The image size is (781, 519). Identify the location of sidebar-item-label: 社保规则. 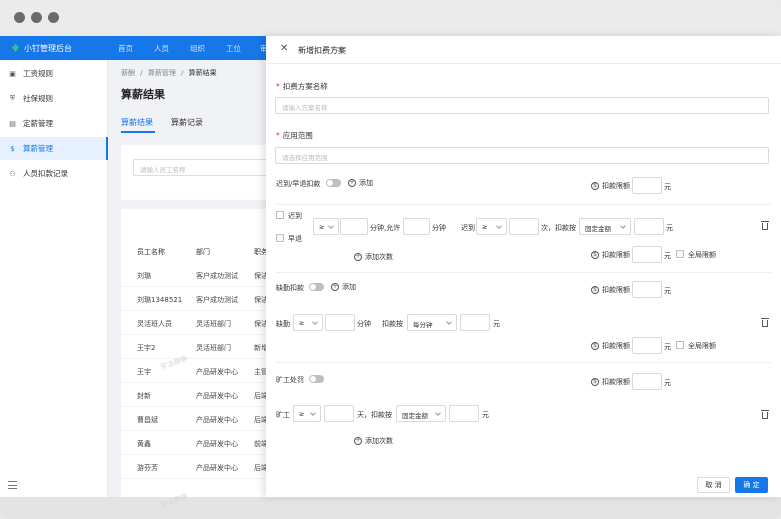
(38, 98).